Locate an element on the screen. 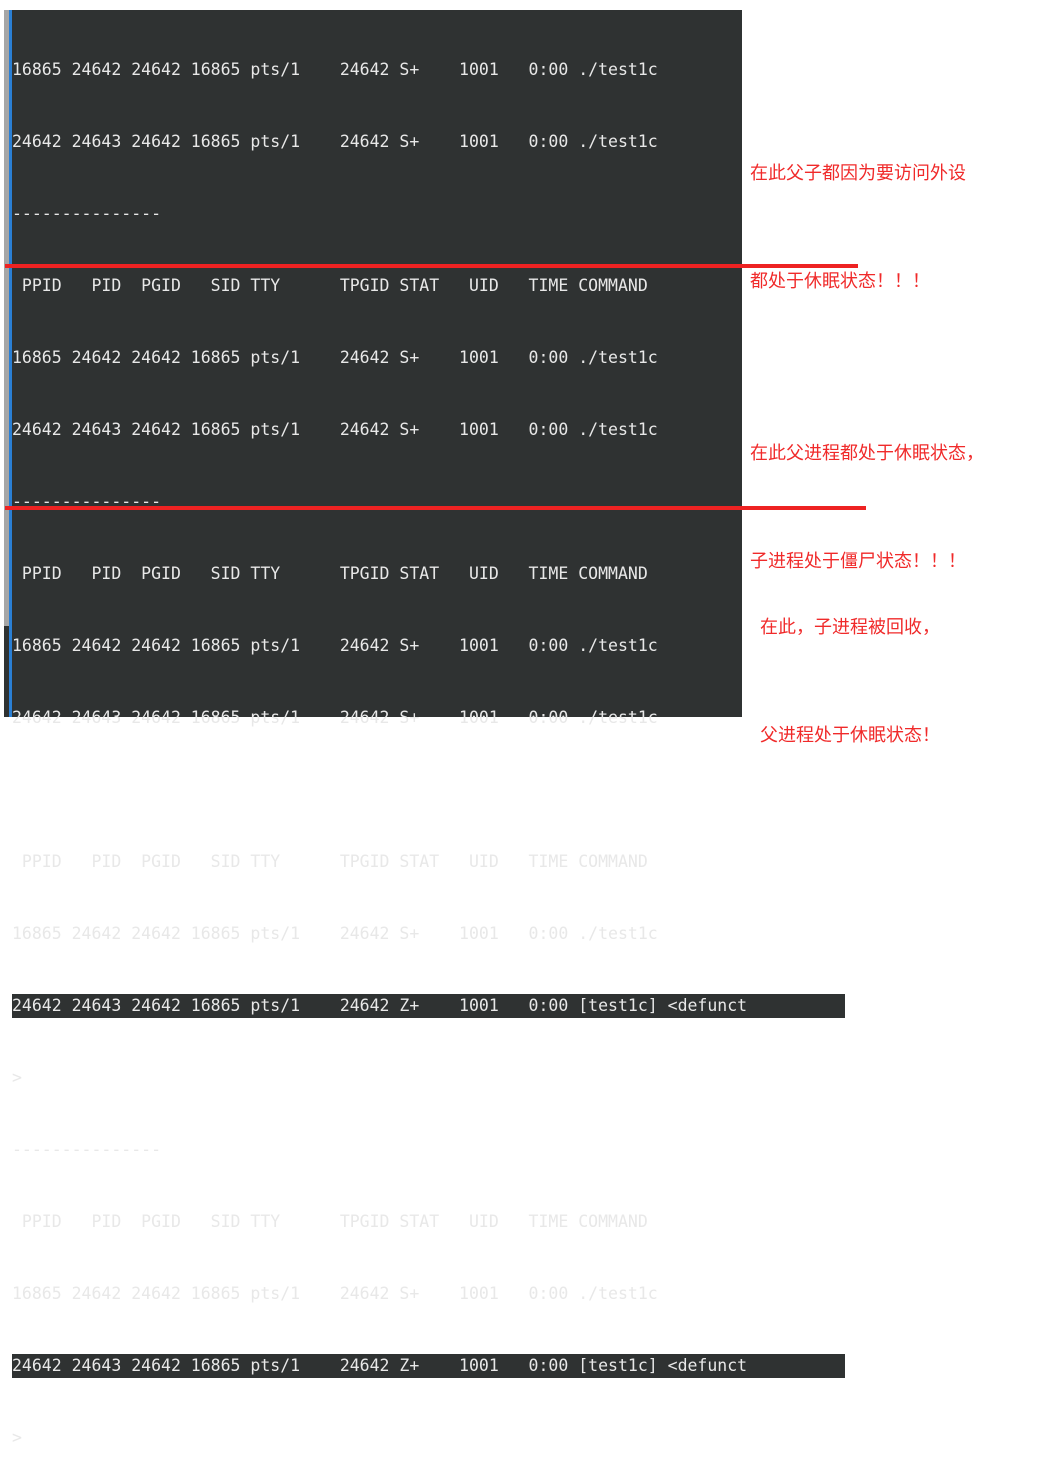 The height and width of the screenshot is (1462, 1045). annotation-line: 在此父子都因为要访问外设 is located at coordinates (858, 173).